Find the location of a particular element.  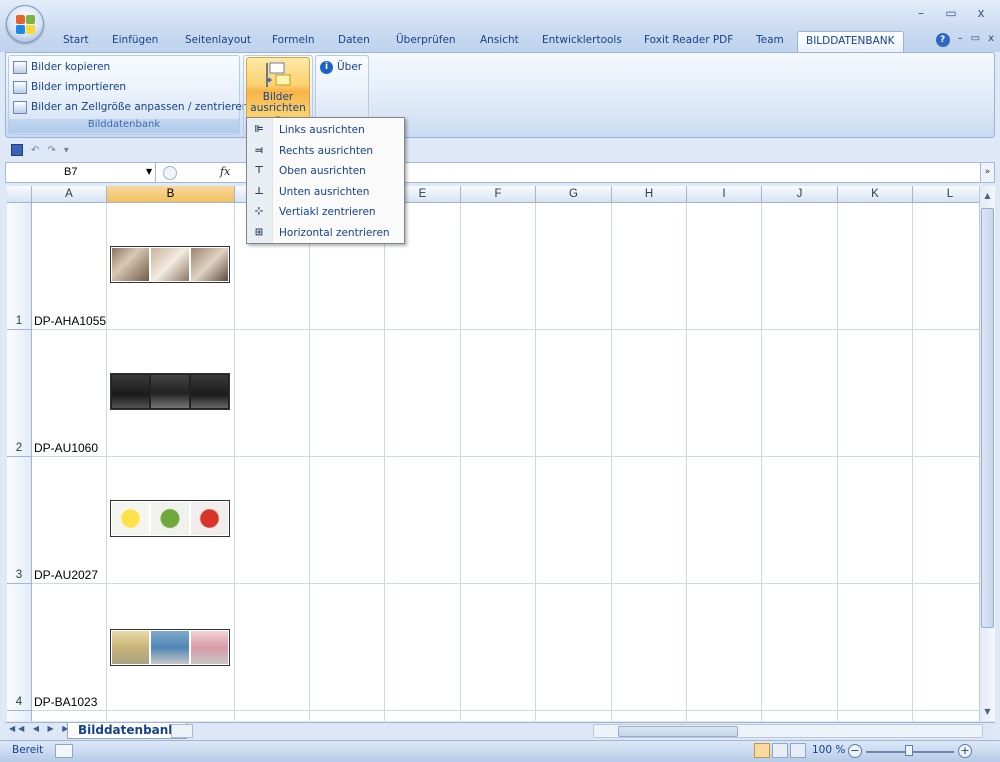

ribbon-minimize-button: – is located at coordinates (960, 40).